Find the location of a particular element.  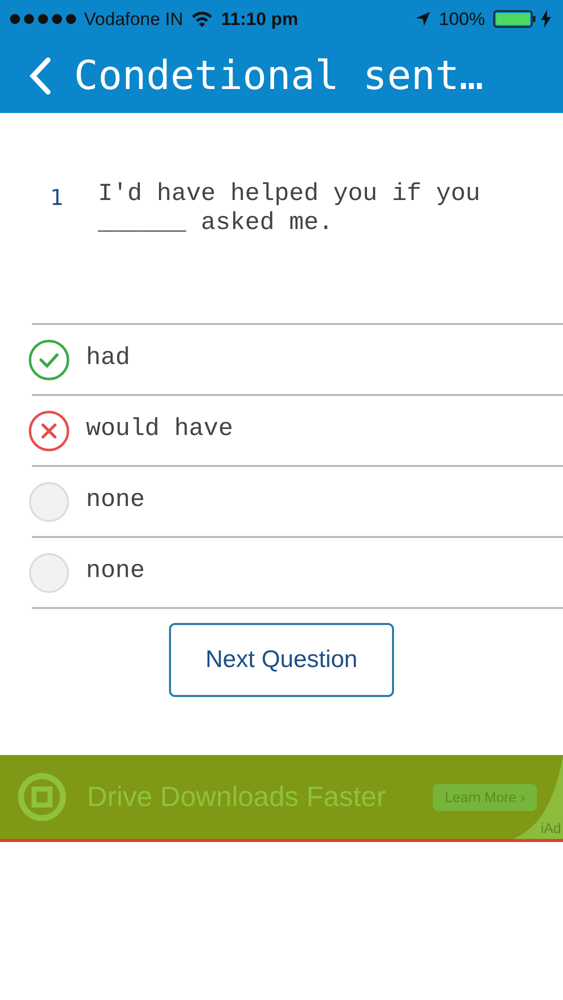

option-label: had is located at coordinates (108, 359).